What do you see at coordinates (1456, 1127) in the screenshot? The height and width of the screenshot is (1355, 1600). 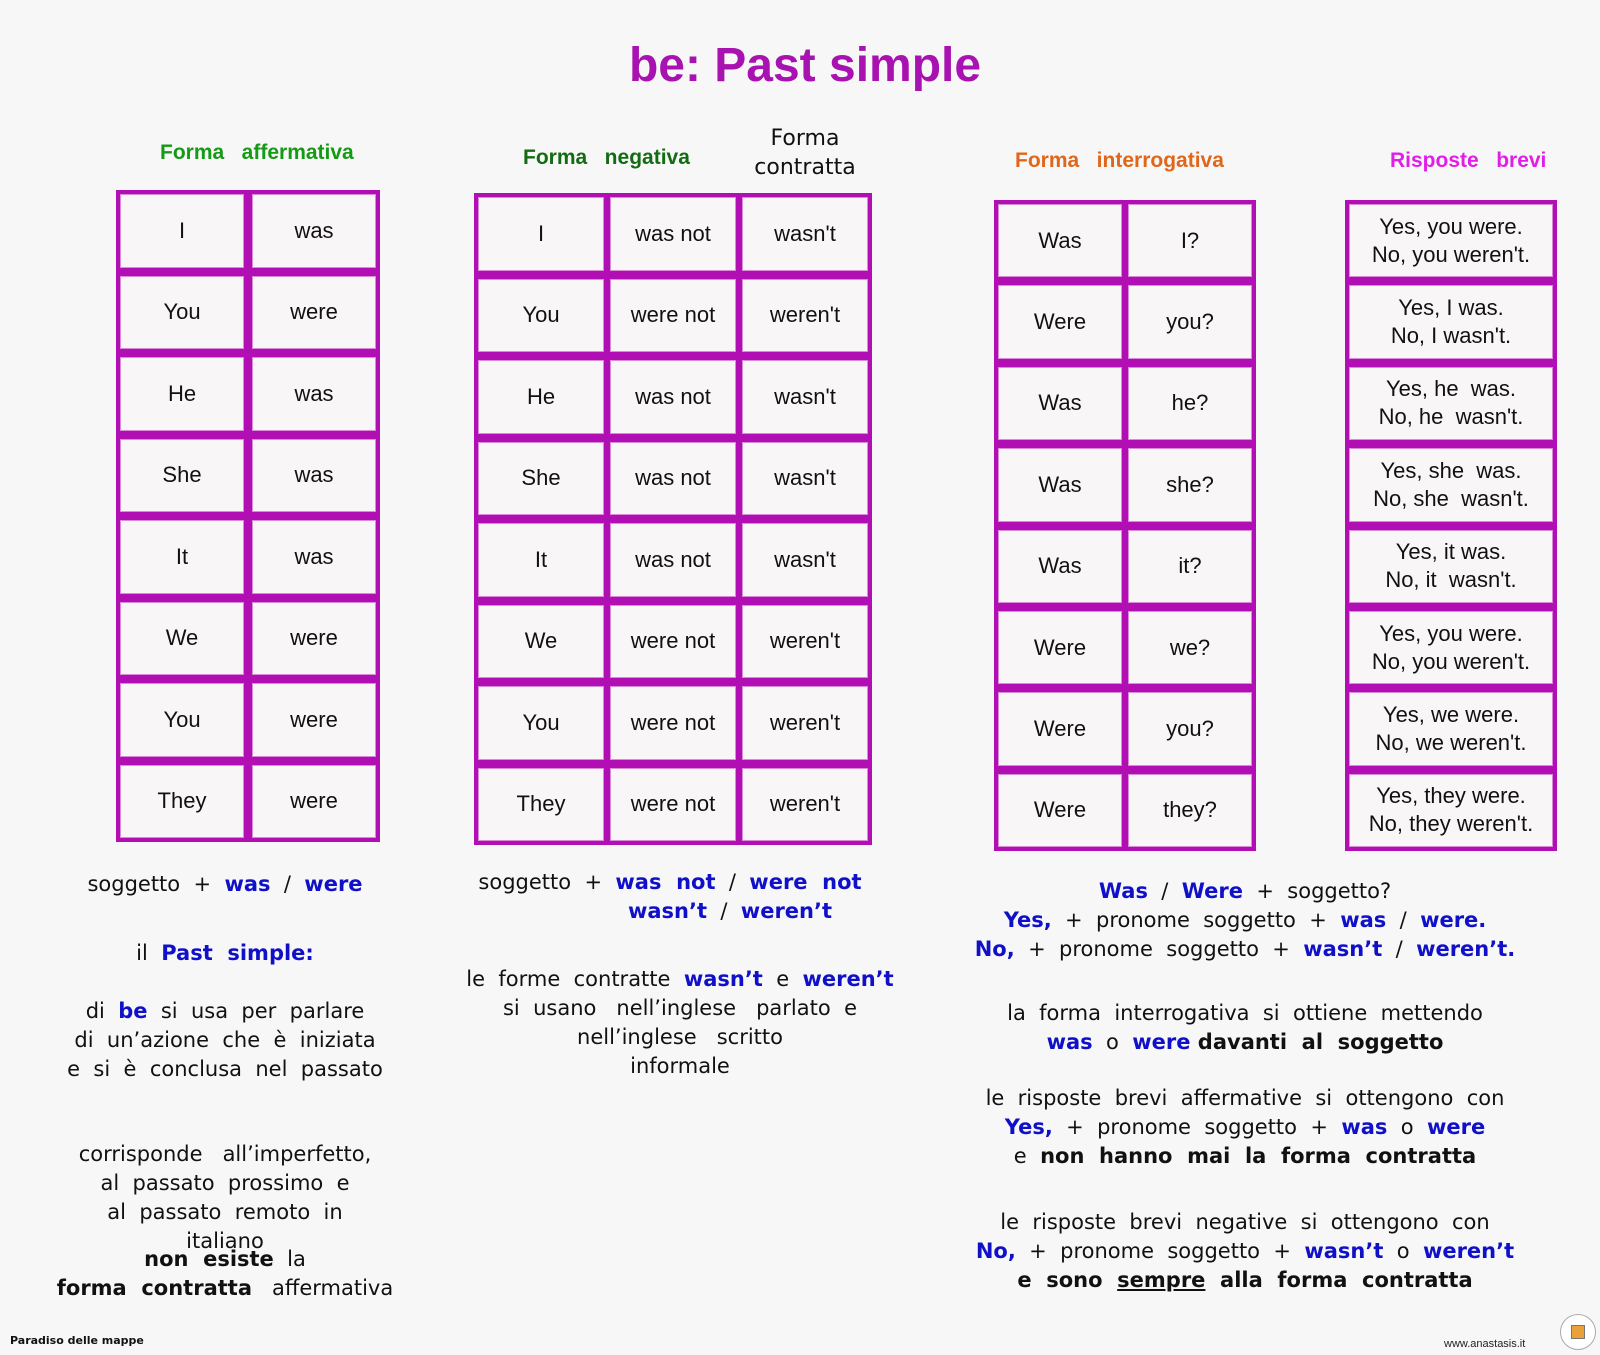 I see `aff-answers-were: were` at bounding box center [1456, 1127].